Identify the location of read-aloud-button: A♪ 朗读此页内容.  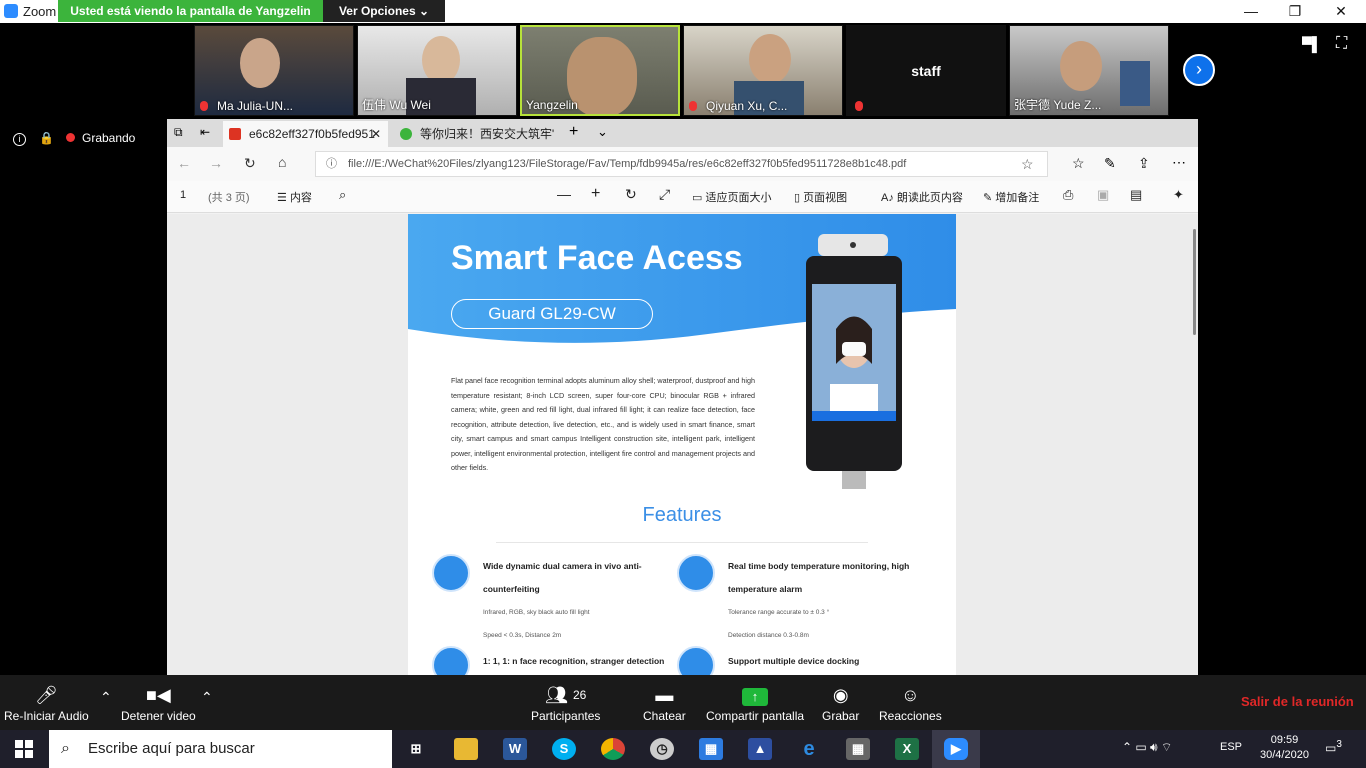
(922, 197).